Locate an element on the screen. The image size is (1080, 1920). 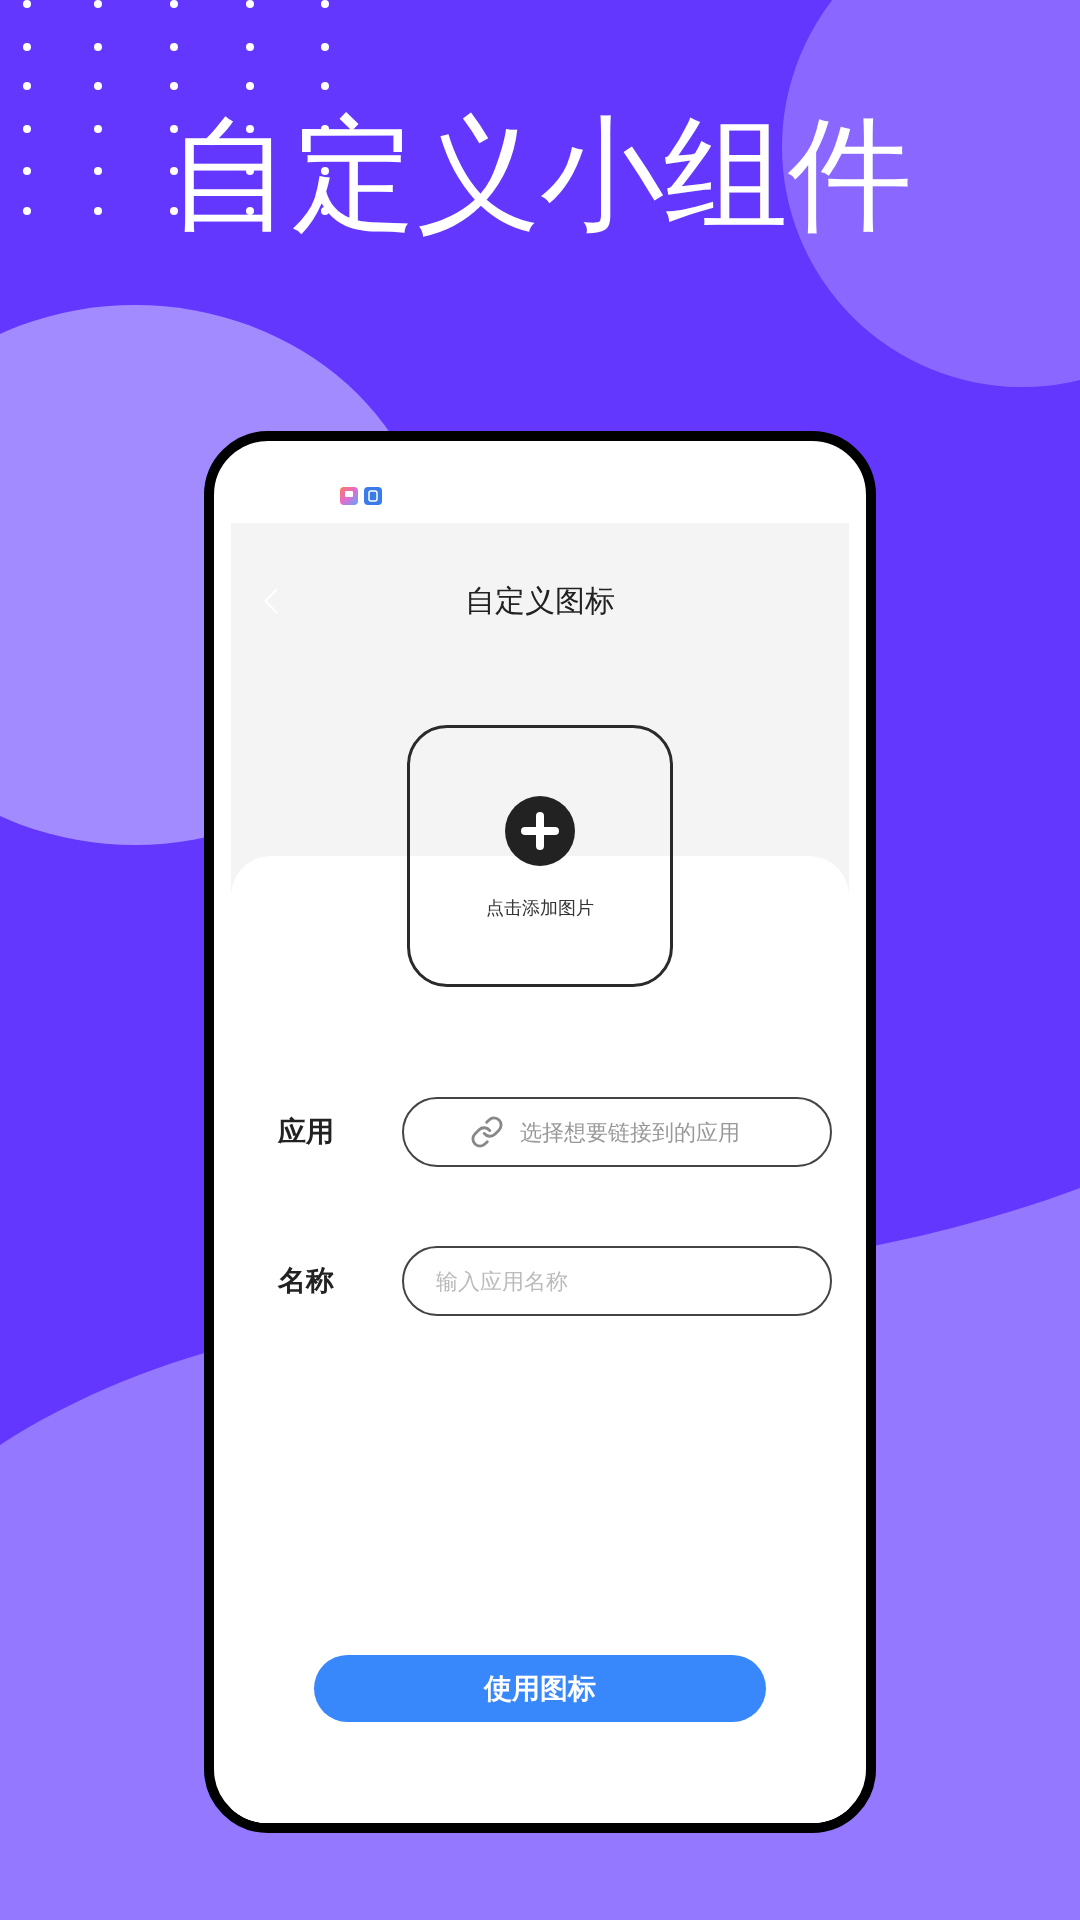
page-title: 自定义图标 is located at coordinates (540, 600).